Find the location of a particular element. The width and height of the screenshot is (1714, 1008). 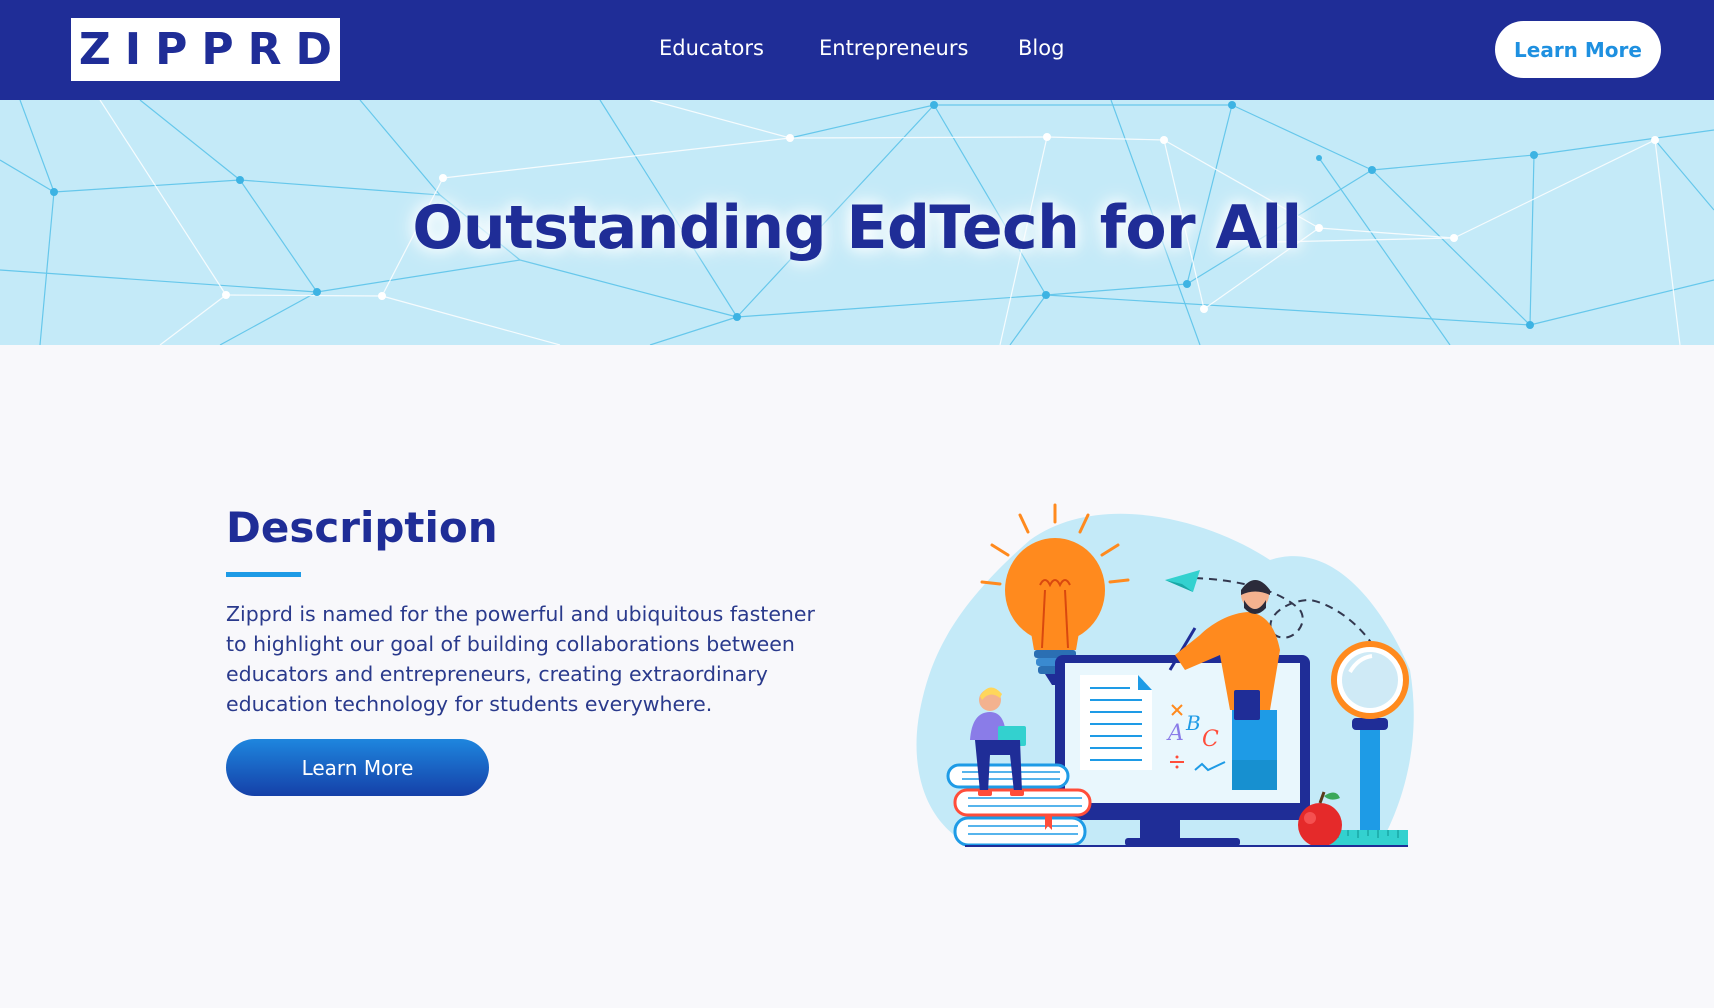

description-learn-more-button: Learn More is located at coordinates (357, 767).